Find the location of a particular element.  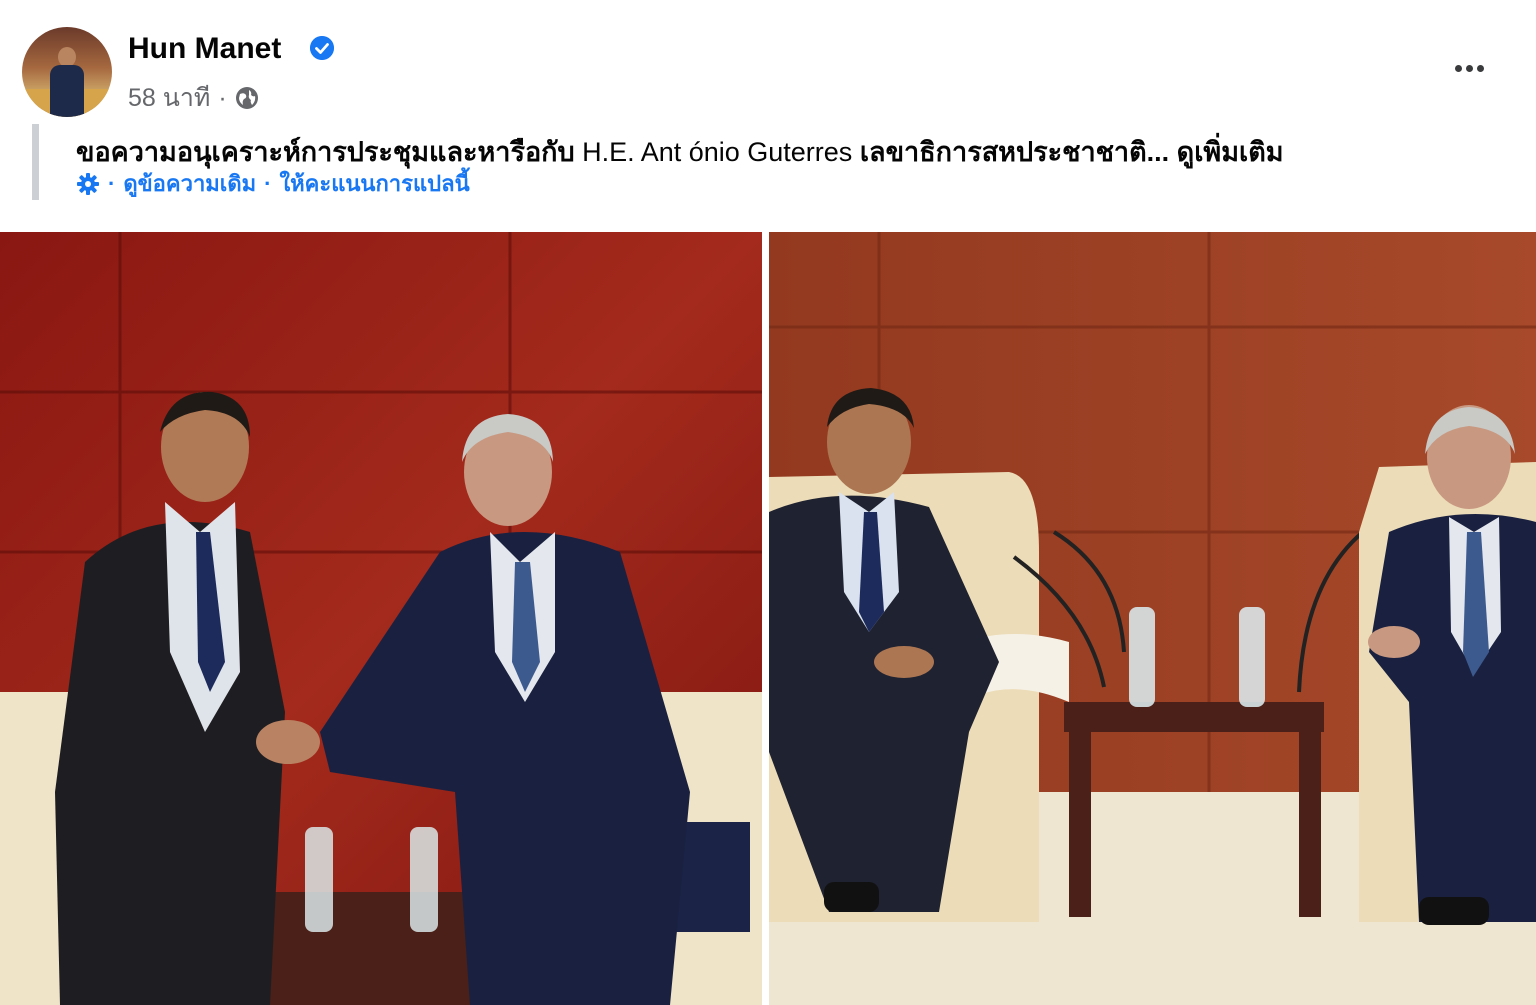

post-text-prefix: ขอความอนุเคราะห์การประชุมและหารือกับ is located at coordinates (325, 152).